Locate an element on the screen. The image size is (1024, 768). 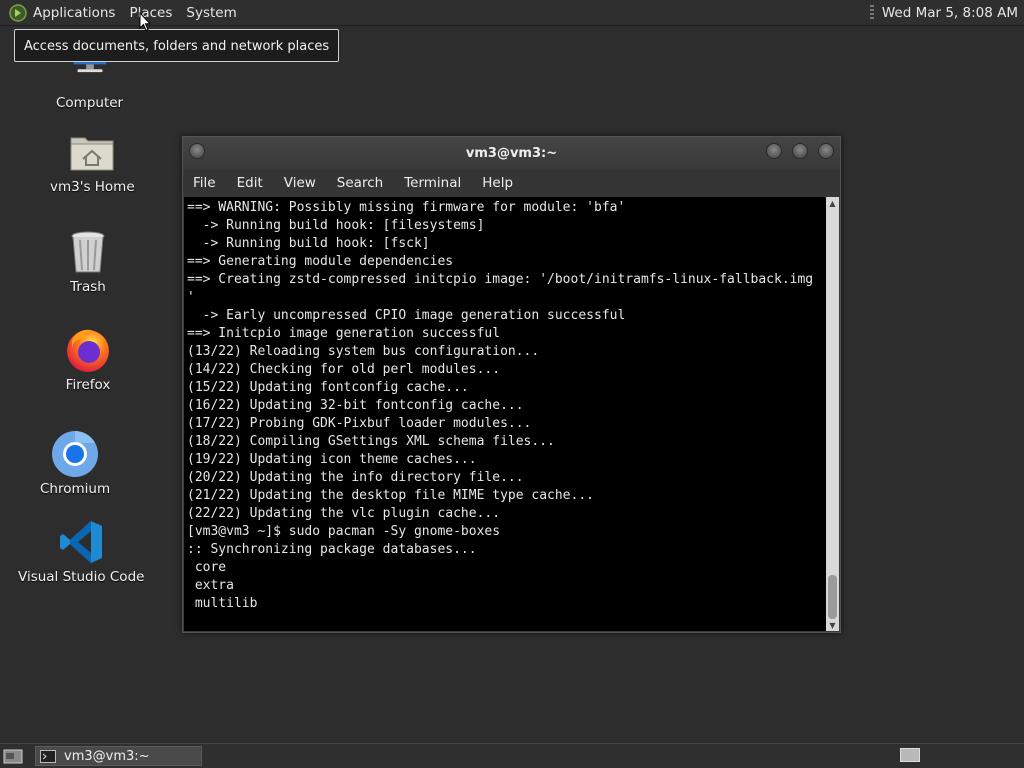
scrollbar-thumb is located at coordinates (832, 597).